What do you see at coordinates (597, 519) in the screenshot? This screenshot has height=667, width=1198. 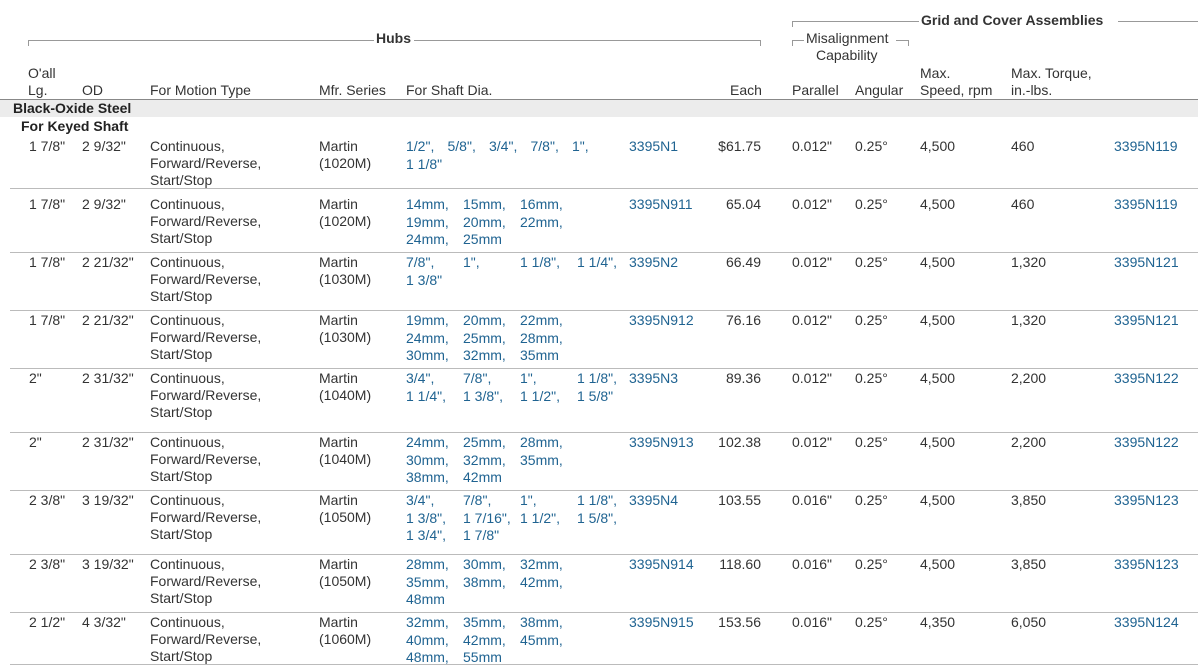 I see `shaft-diameter-link: 1 5/8",` at bounding box center [597, 519].